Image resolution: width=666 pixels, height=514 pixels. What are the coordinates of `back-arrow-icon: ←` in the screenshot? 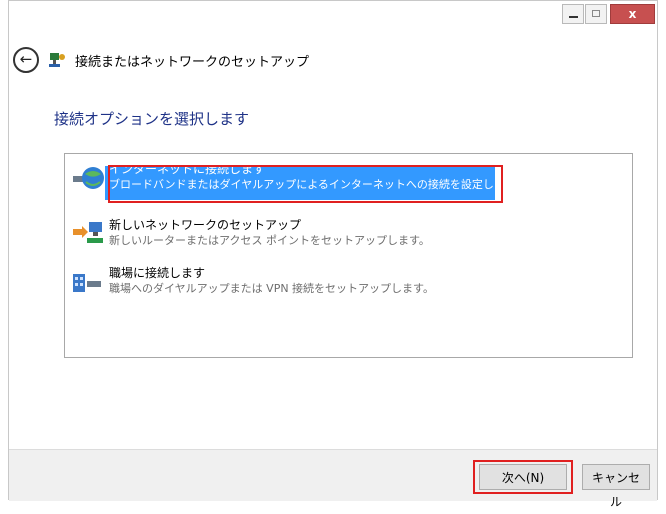 It's located at (26, 59).